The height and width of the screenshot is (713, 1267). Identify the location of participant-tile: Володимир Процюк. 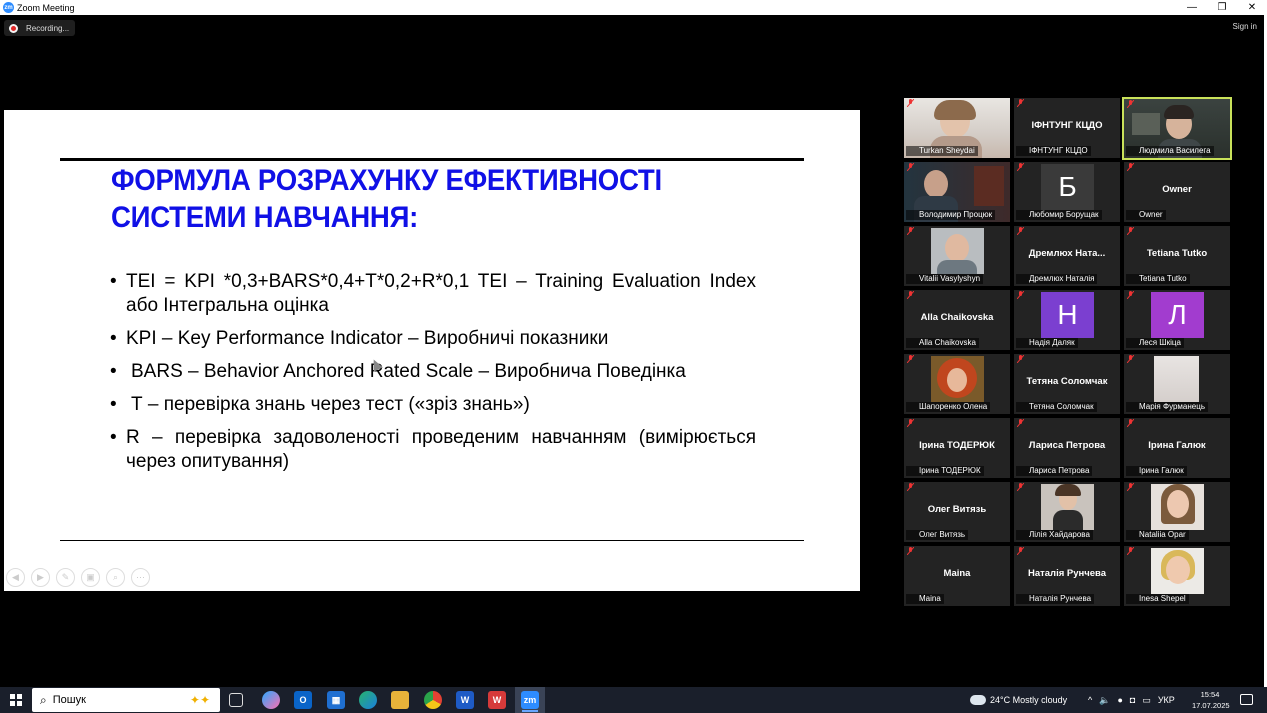
(957, 192).